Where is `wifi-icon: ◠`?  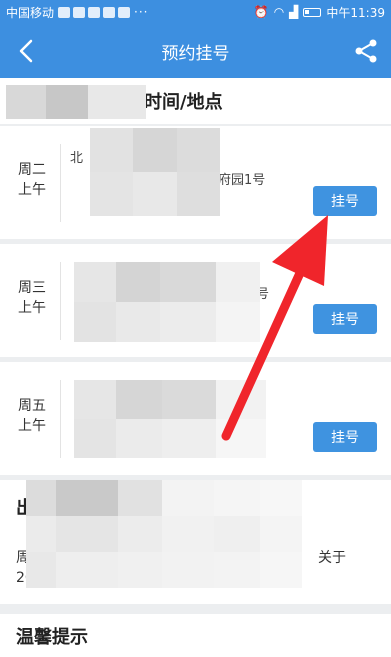 wifi-icon: ◠ is located at coordinates (279, 12).